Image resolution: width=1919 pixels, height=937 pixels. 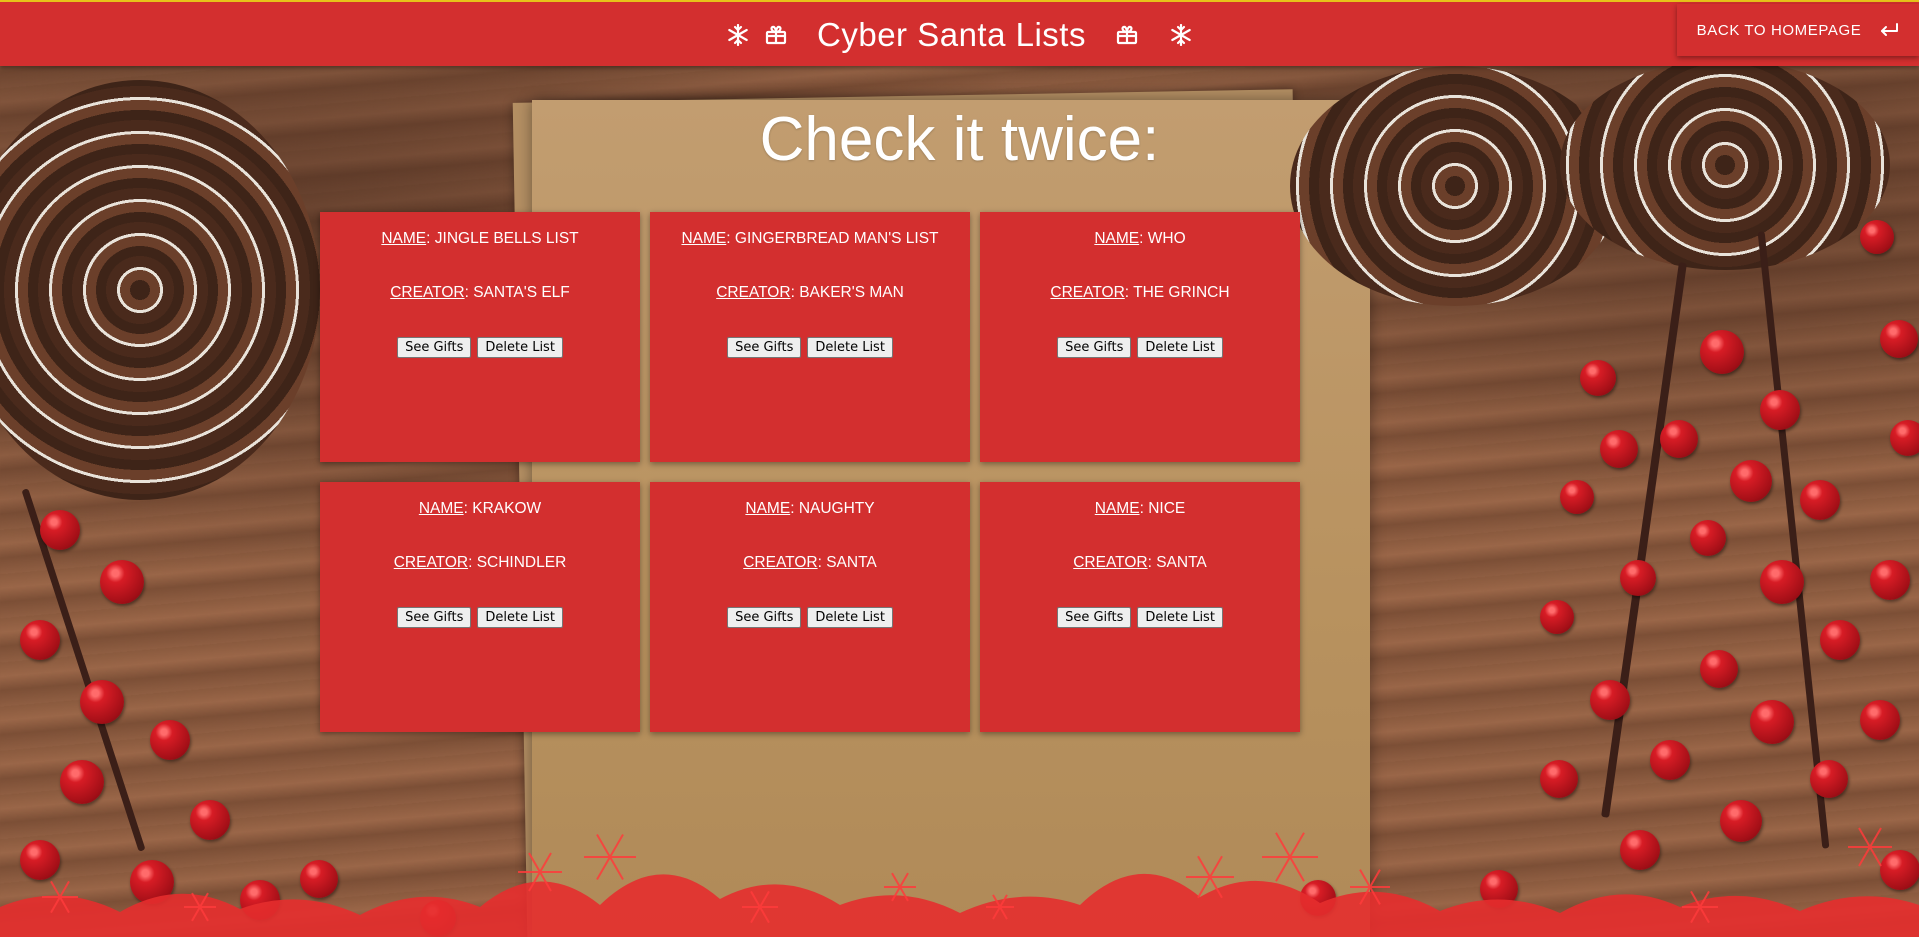 What do you see at coordinates (959, 139) in the screenshot?
I see `page-heading: Check it twice:` at bounding box center [959, 139].